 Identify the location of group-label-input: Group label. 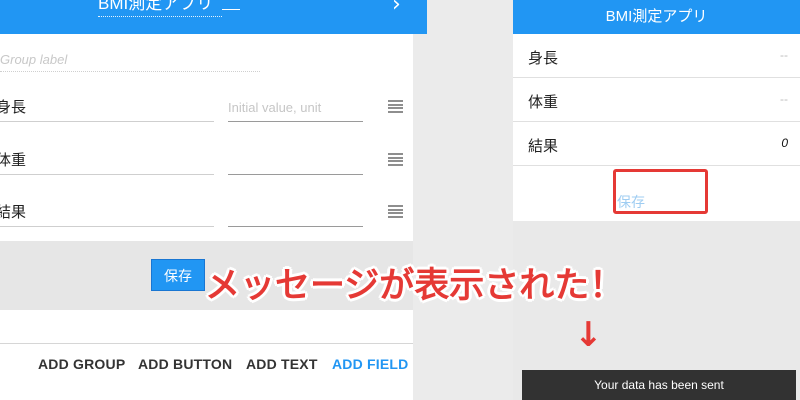
(130, 62).